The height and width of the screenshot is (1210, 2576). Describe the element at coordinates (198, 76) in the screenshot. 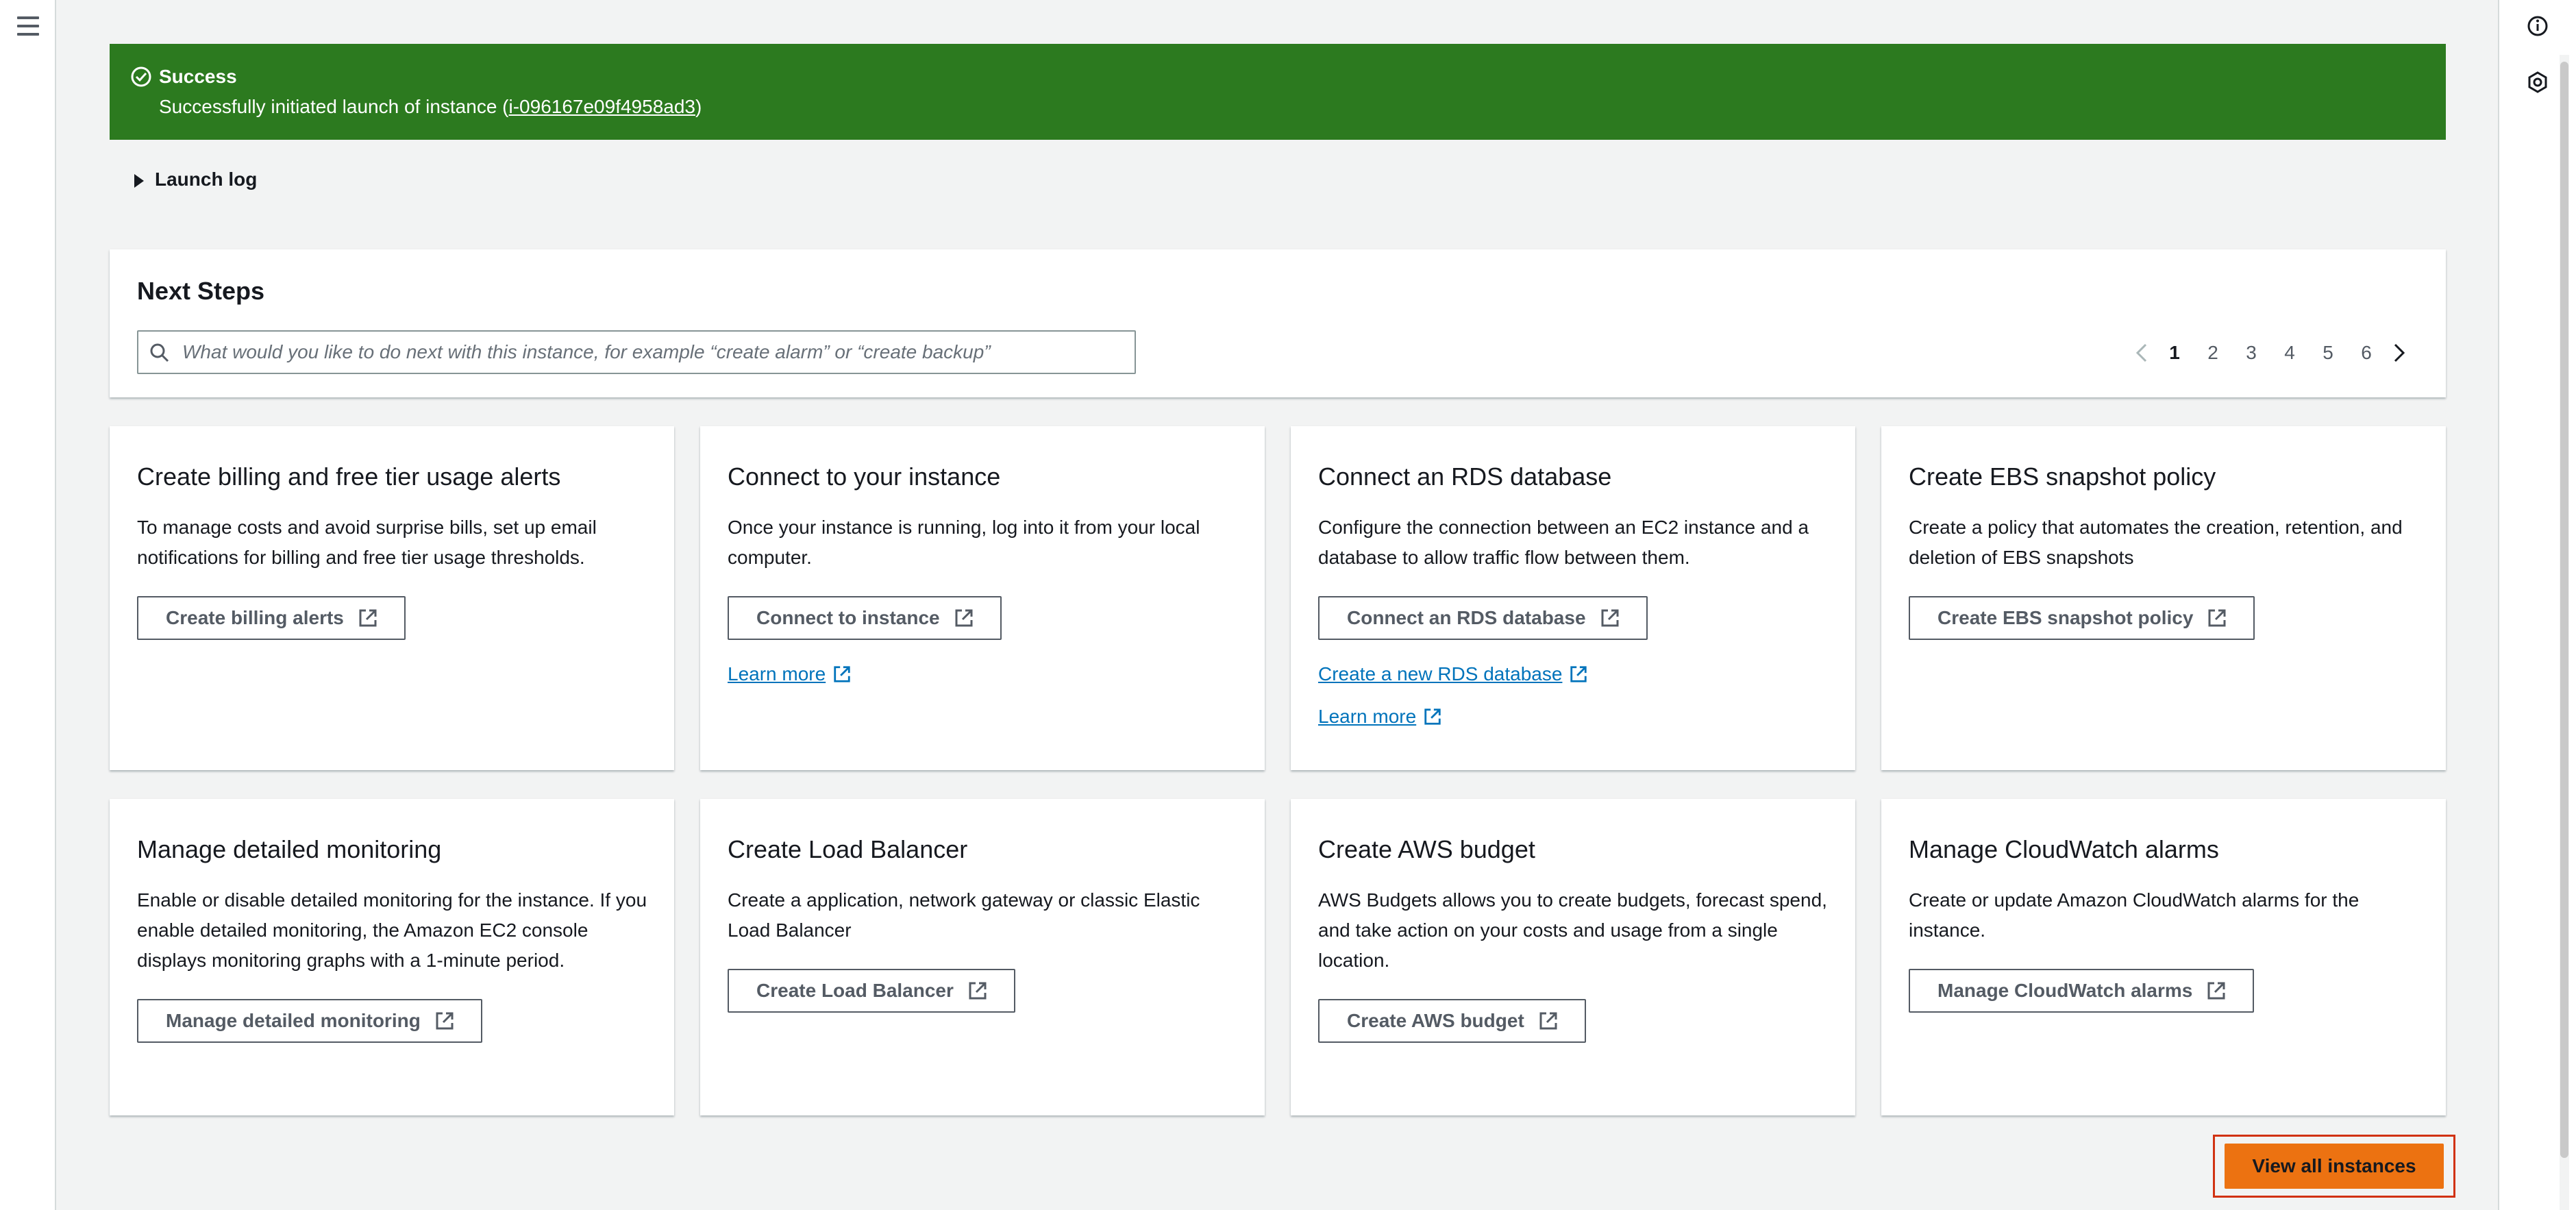

I see `flash-title: Success` at that location.